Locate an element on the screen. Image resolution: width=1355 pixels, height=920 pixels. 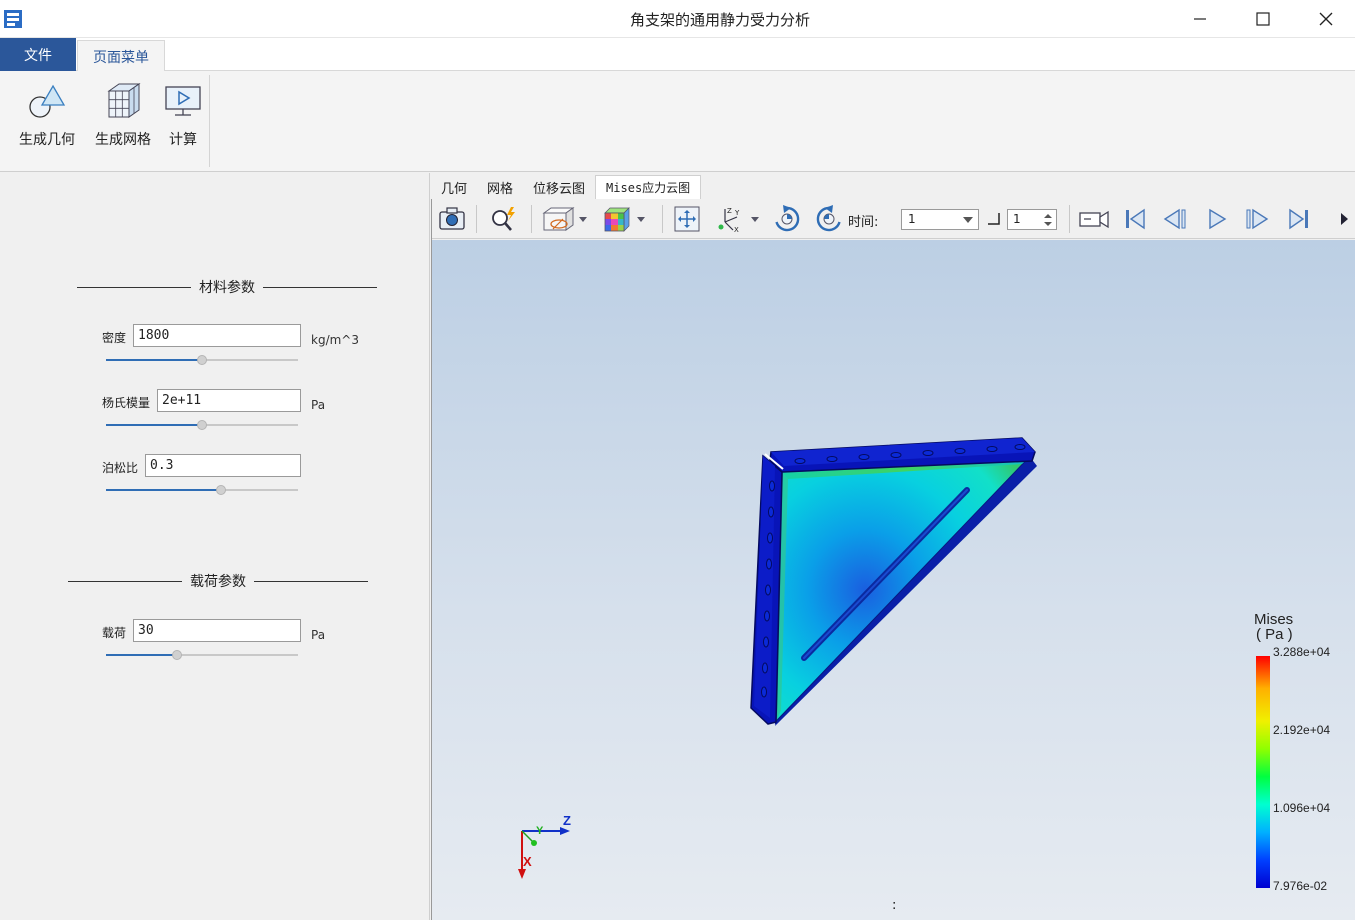
poisson-ratio-field is located at coordinates (223, 465).